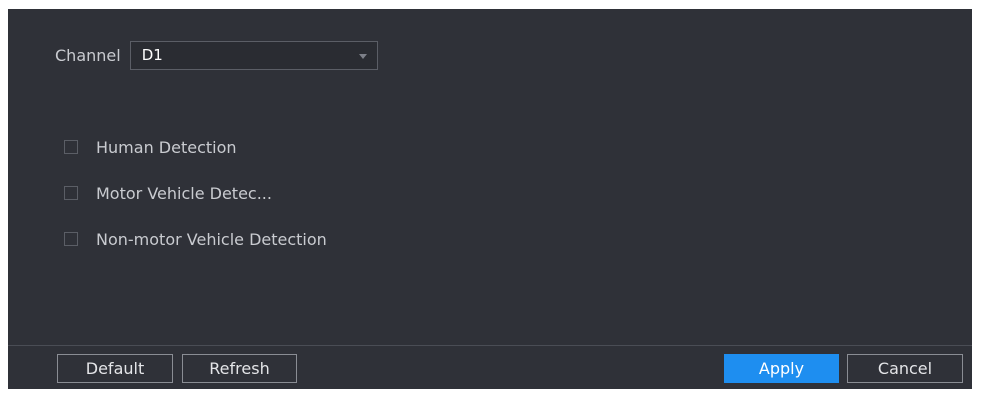 This screenshot has width=981, height=397. Describe the element at coordinates (115, 368) in the screenshot. I see `default-button: Default` at that location.